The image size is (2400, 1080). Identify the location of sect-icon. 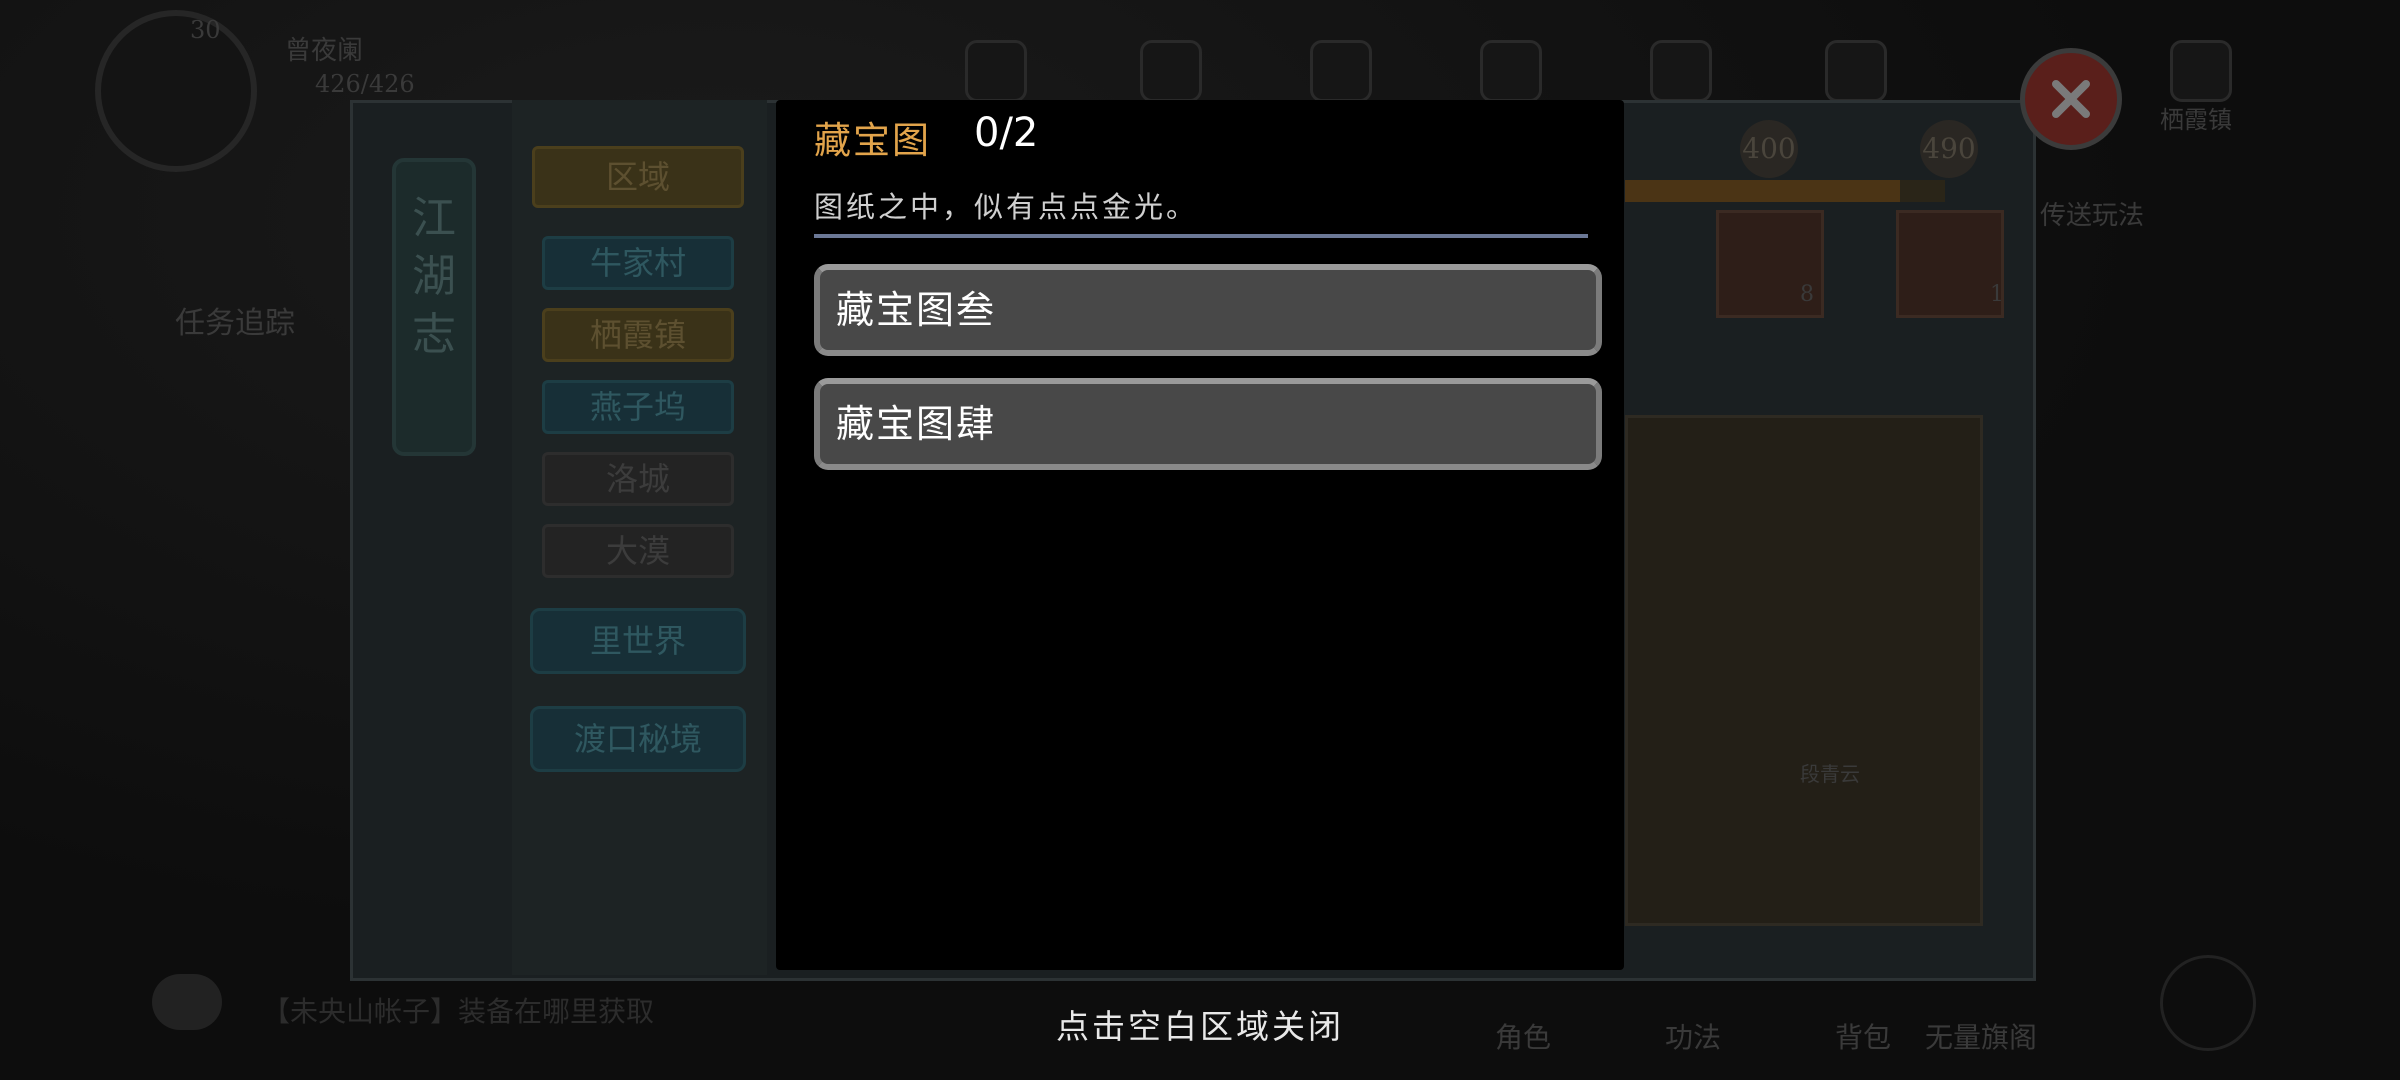
(1341, 71).